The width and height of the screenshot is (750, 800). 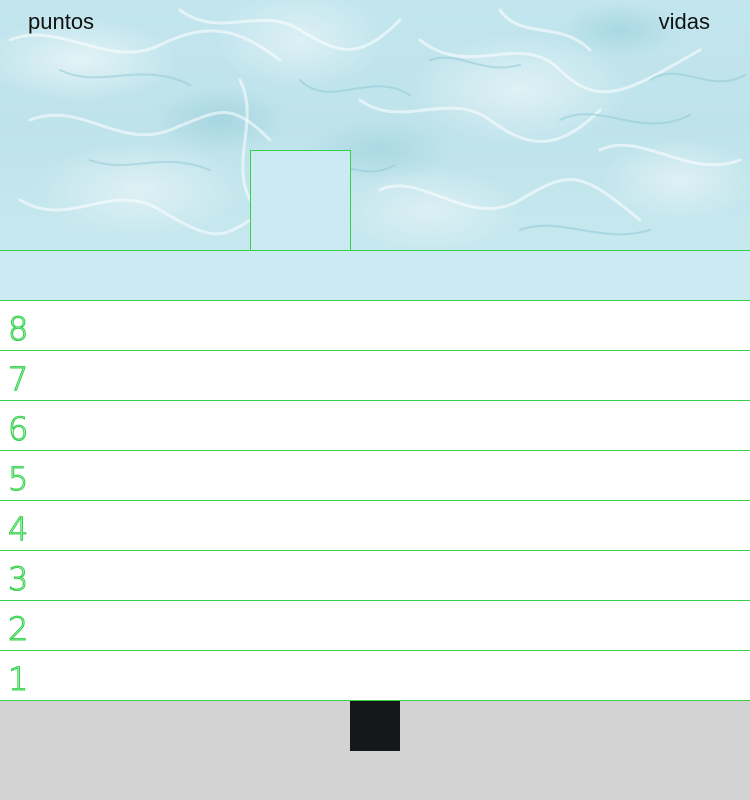 I want to click on row-number-text: 6, so click(x=18, y=429).